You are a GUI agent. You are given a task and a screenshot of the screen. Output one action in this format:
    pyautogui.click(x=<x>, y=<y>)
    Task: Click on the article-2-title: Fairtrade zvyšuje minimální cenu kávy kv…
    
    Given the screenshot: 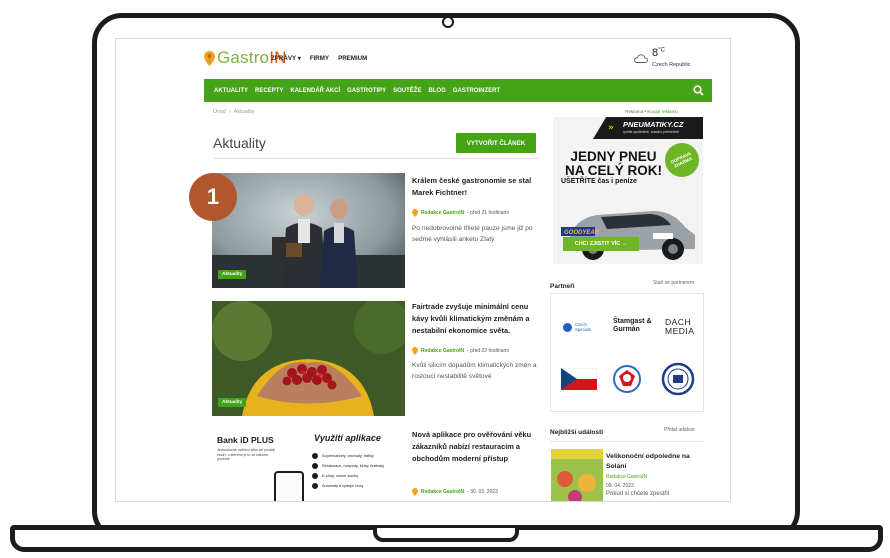 What is the action you would take?
    pyautogui.click(x=476, y=319)
    